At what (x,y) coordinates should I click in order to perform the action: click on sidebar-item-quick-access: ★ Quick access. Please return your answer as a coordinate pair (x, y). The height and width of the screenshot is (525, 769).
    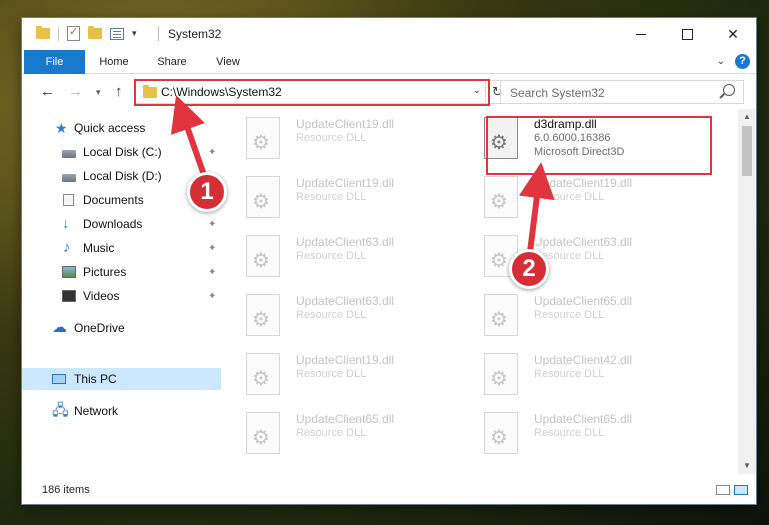
    Looking at the image, I should click on (121, 128).